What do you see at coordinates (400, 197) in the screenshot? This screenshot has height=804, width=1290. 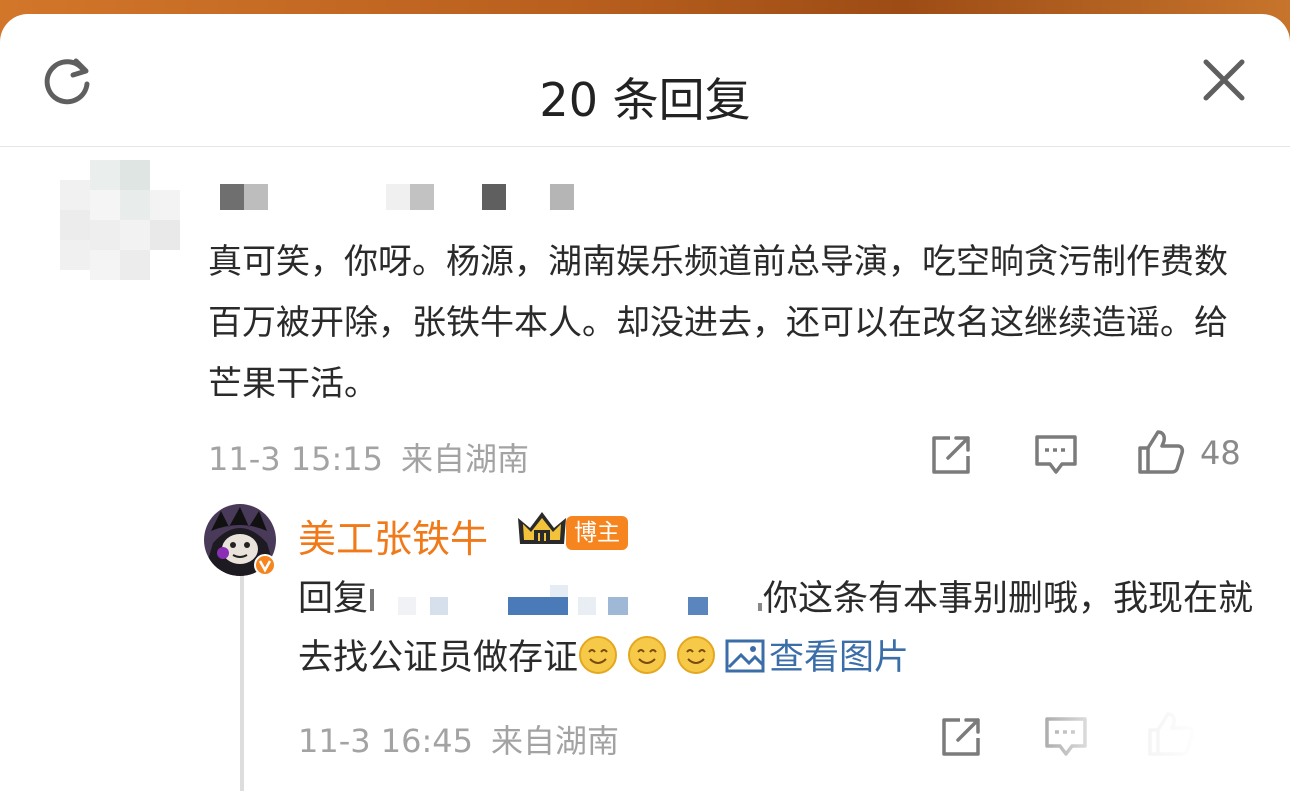 I see `commenter-name-pixelated` at bounding box center [400, 197].